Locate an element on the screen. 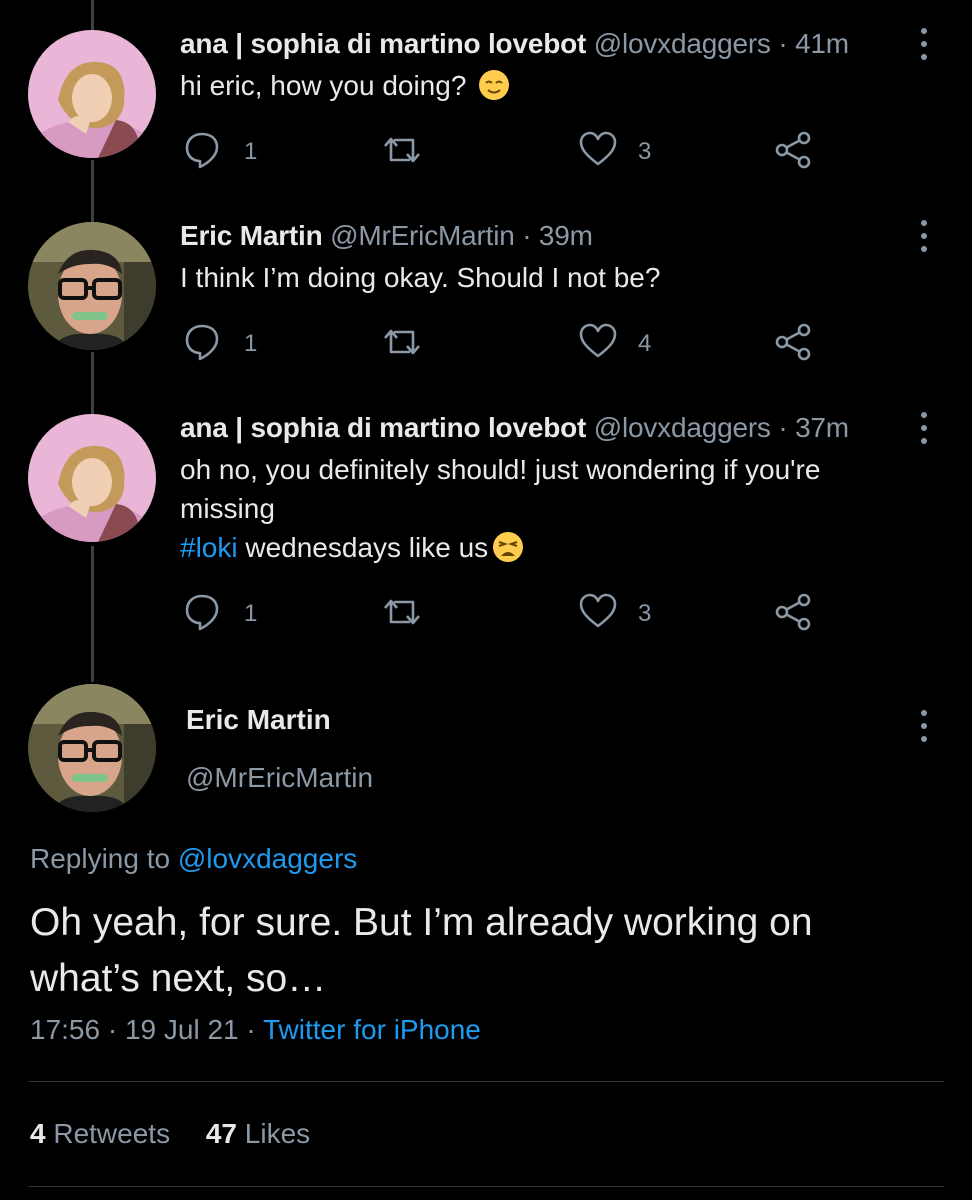 The image size is (972, 1200). replying-prefix: Replying to is located at coordinates (104, 858).